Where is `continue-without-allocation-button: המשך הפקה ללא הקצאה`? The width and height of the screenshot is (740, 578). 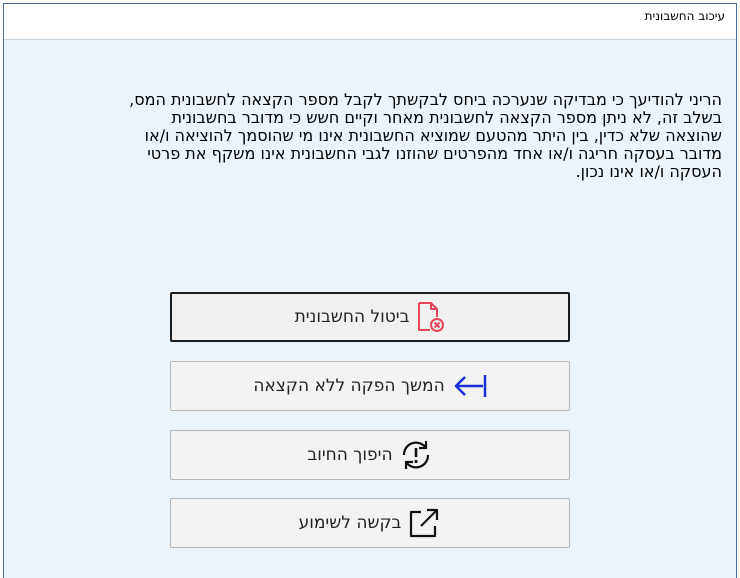 continue-without-allocation-button: המשך הפקה ללא הקצאה is located at coordinates (370, 386).